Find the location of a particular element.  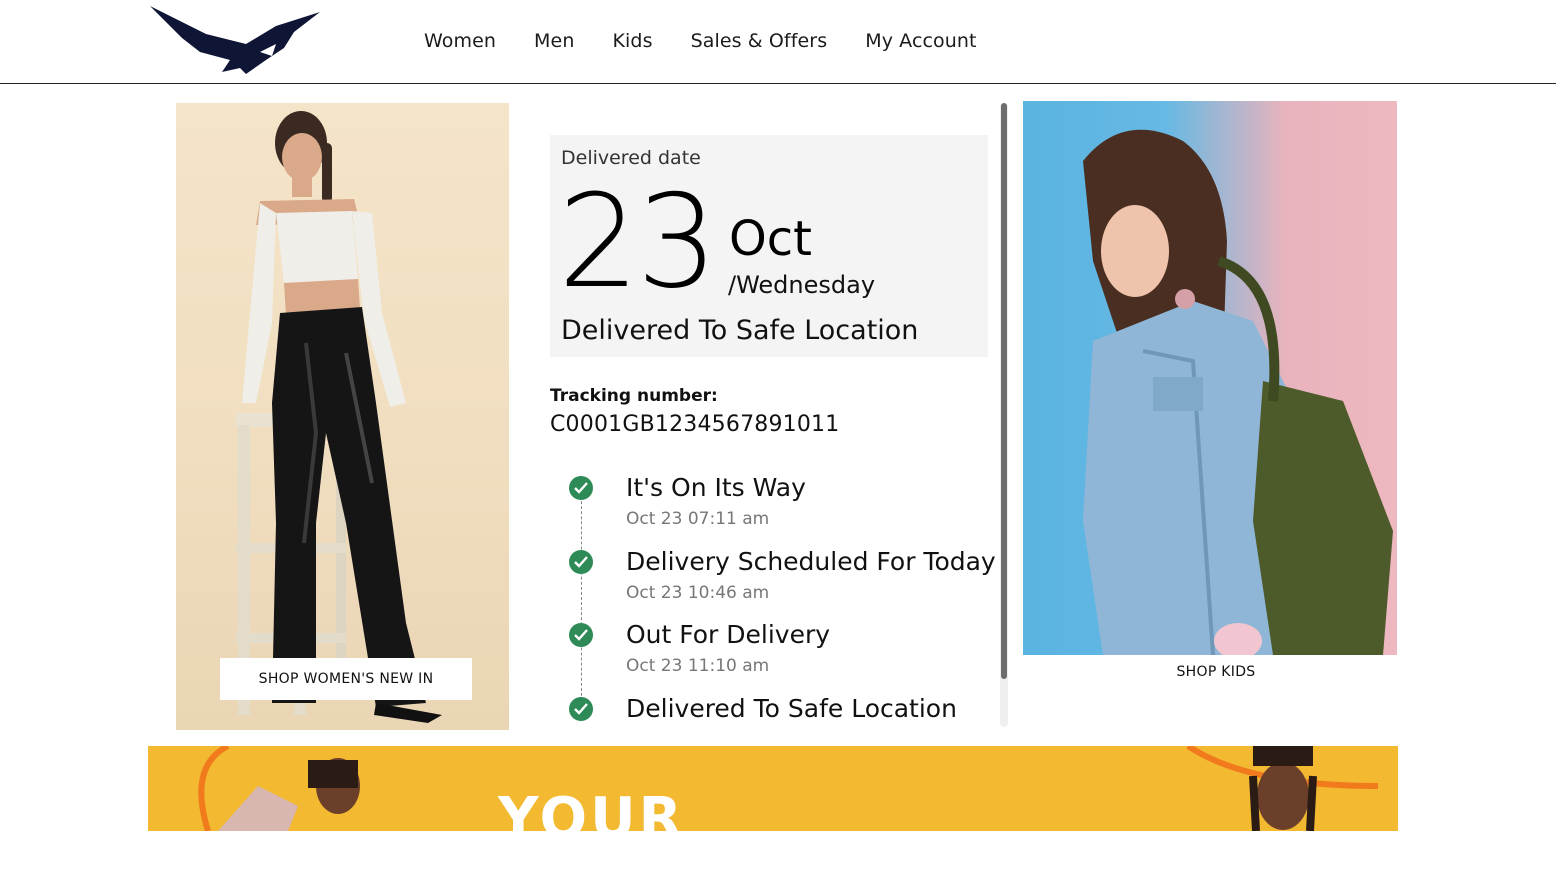

nav-my-account: My Account is located at coordinates (920, 41).